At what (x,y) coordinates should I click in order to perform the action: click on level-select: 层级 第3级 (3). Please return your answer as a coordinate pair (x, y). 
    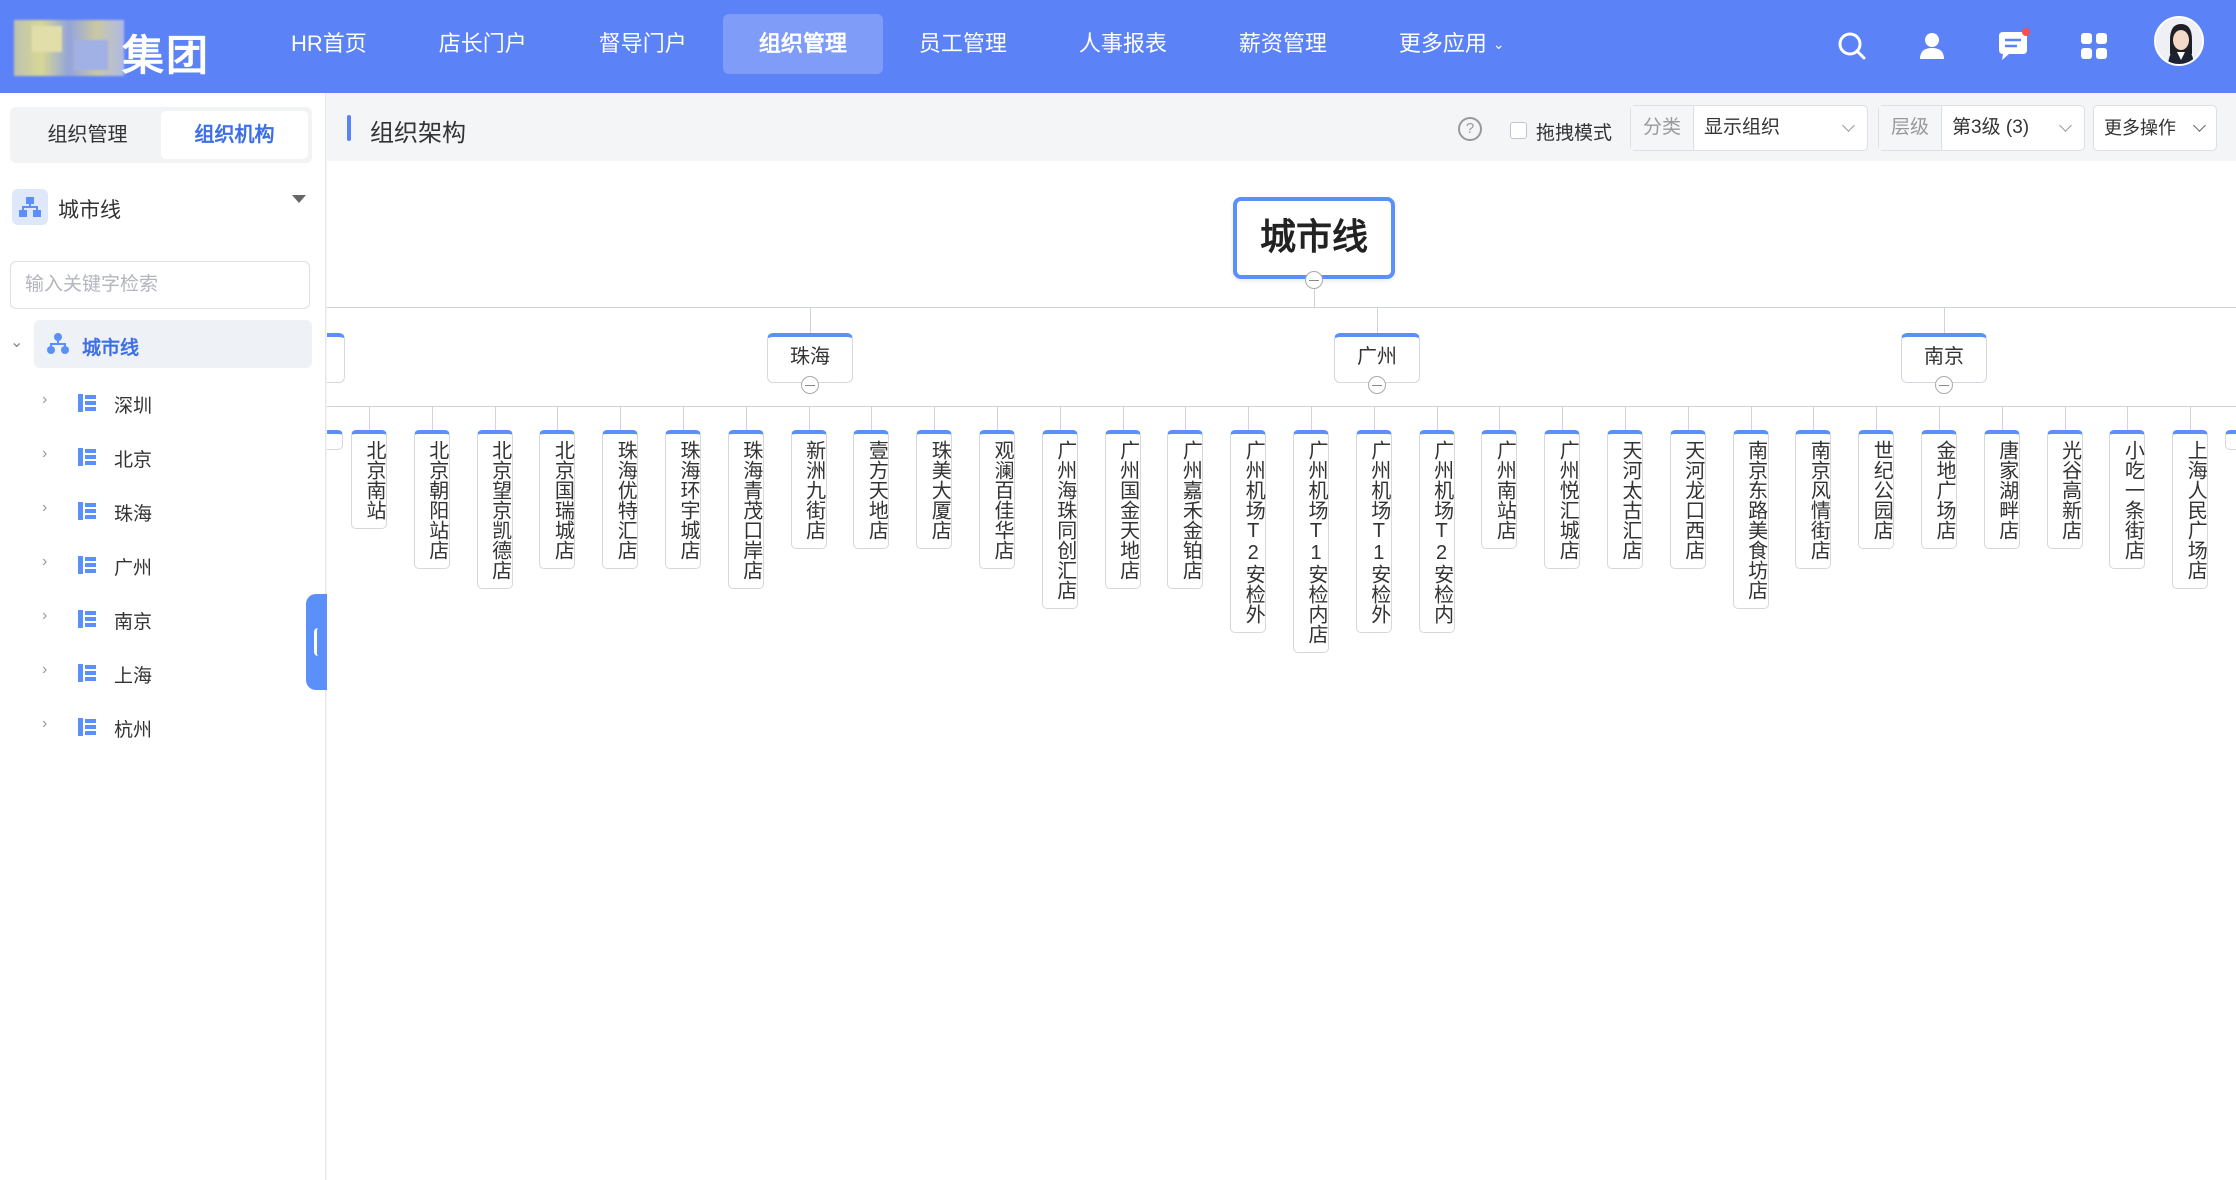
    Looking at the image, I should click on (1981, 128).